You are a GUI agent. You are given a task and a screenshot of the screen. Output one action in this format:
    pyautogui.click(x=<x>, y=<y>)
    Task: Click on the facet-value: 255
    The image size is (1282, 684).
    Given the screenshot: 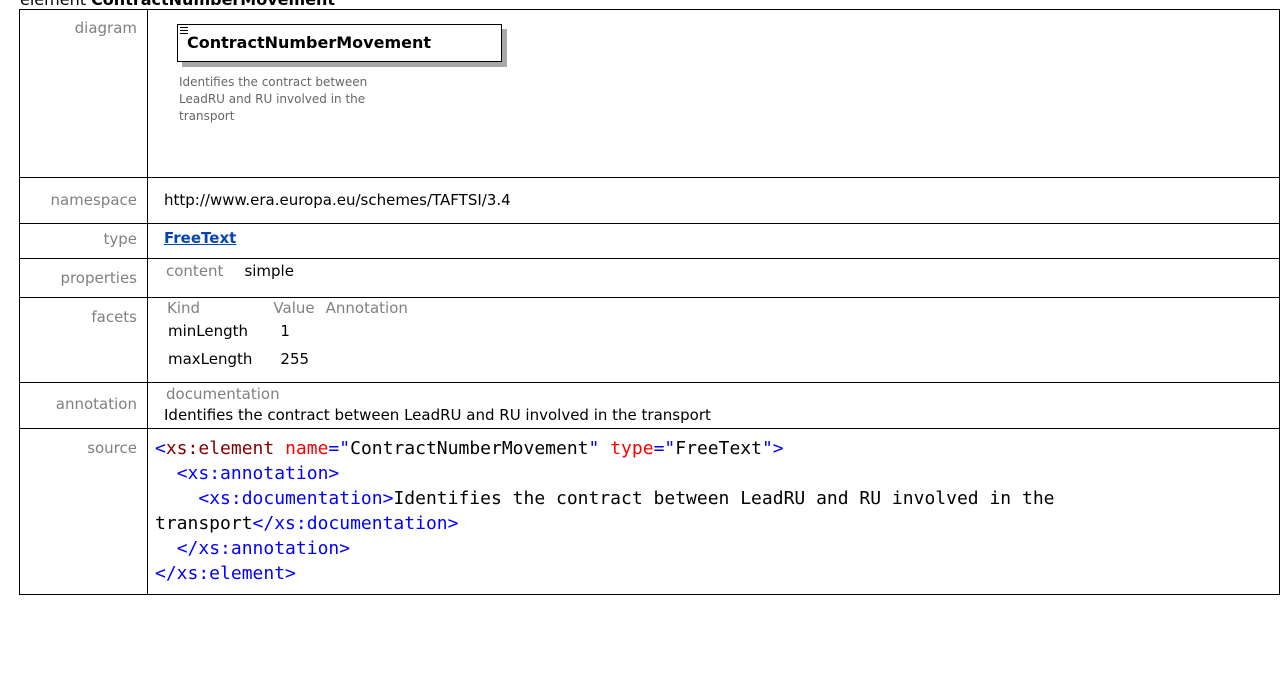 What is the action you would take?
    pyautogui.click(x=295, y=359)
    